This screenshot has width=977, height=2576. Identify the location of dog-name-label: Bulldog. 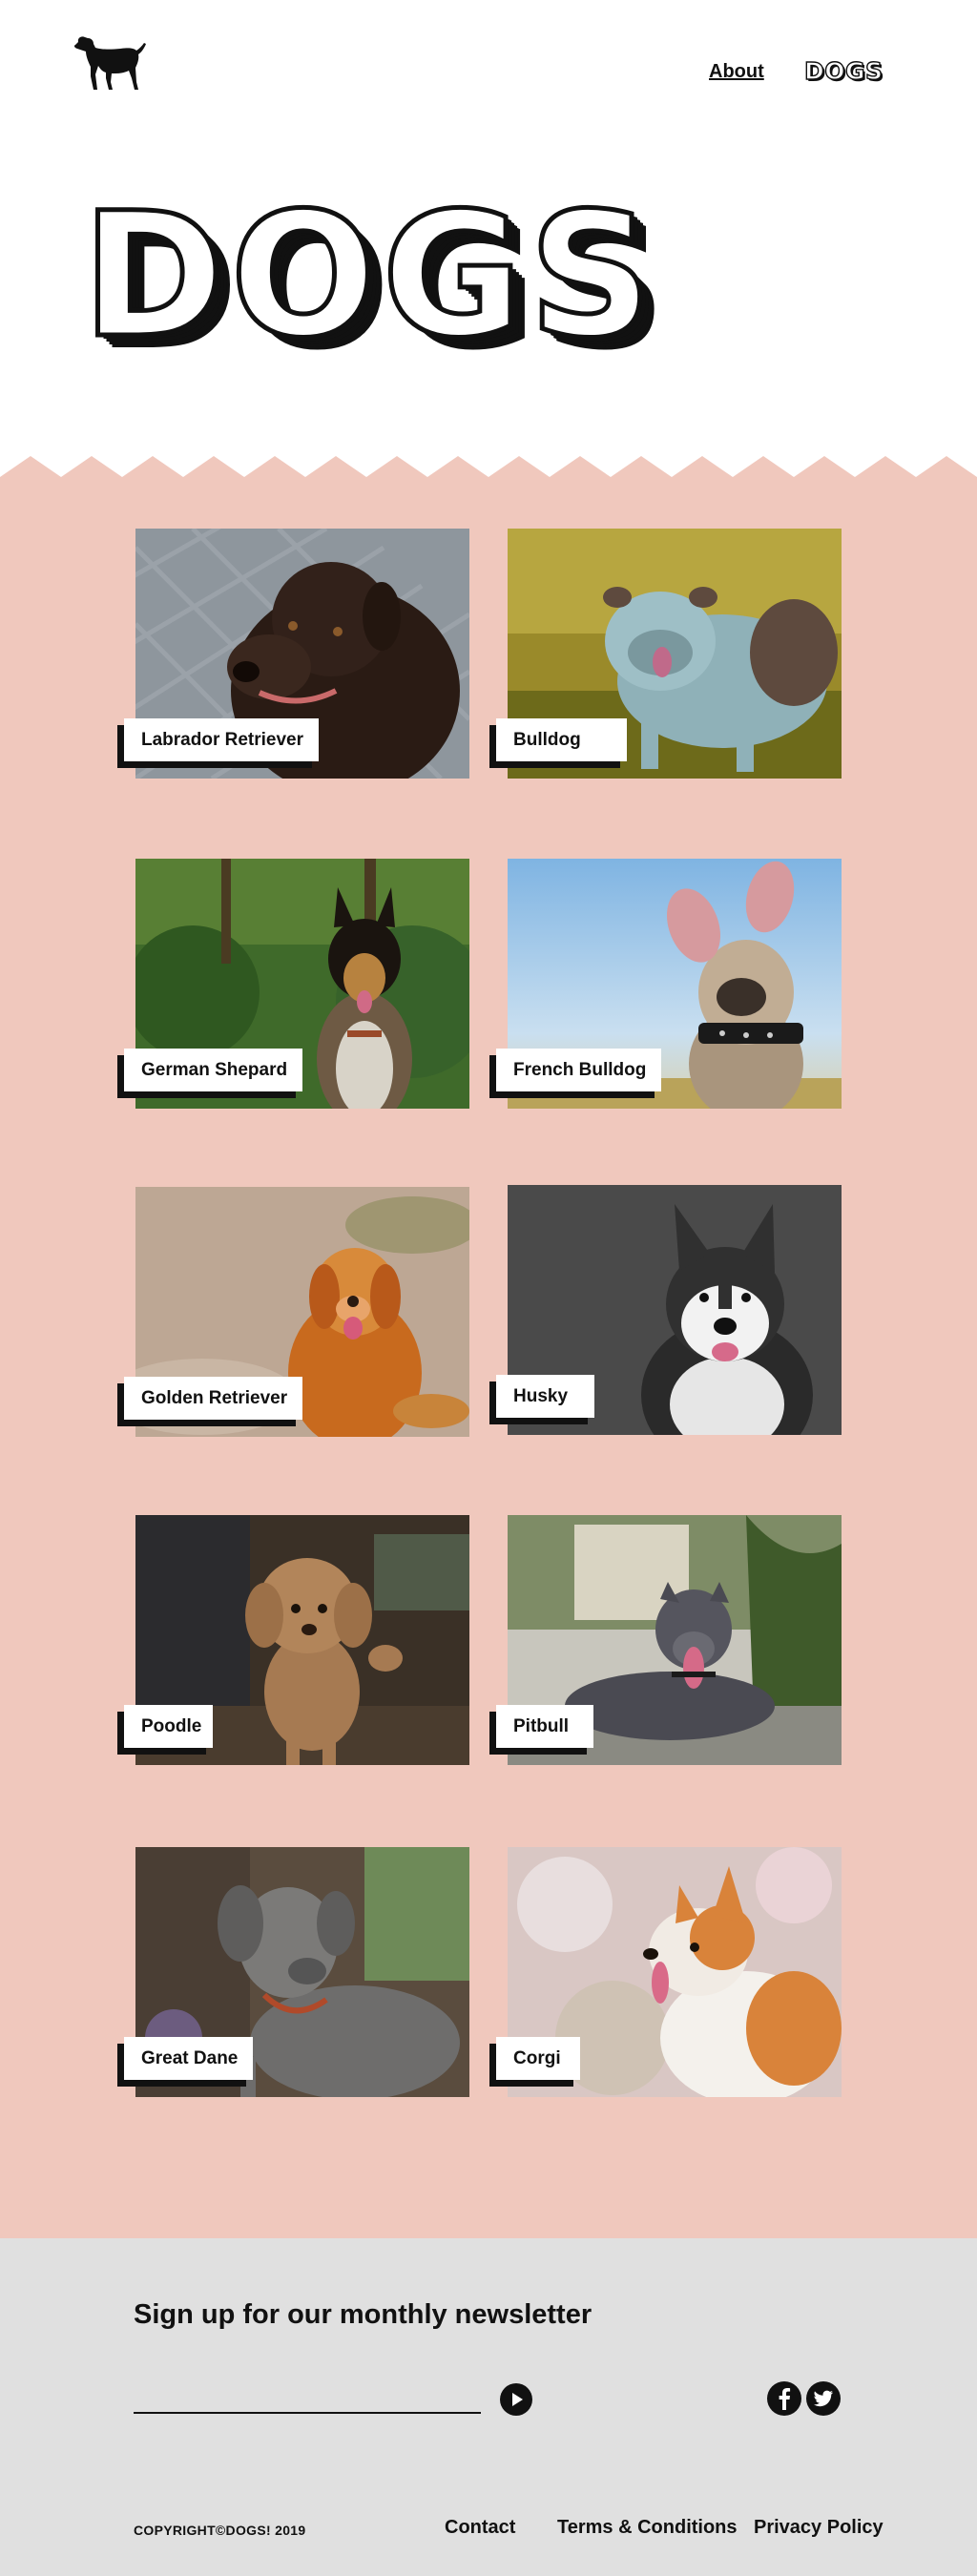
(561, 739).